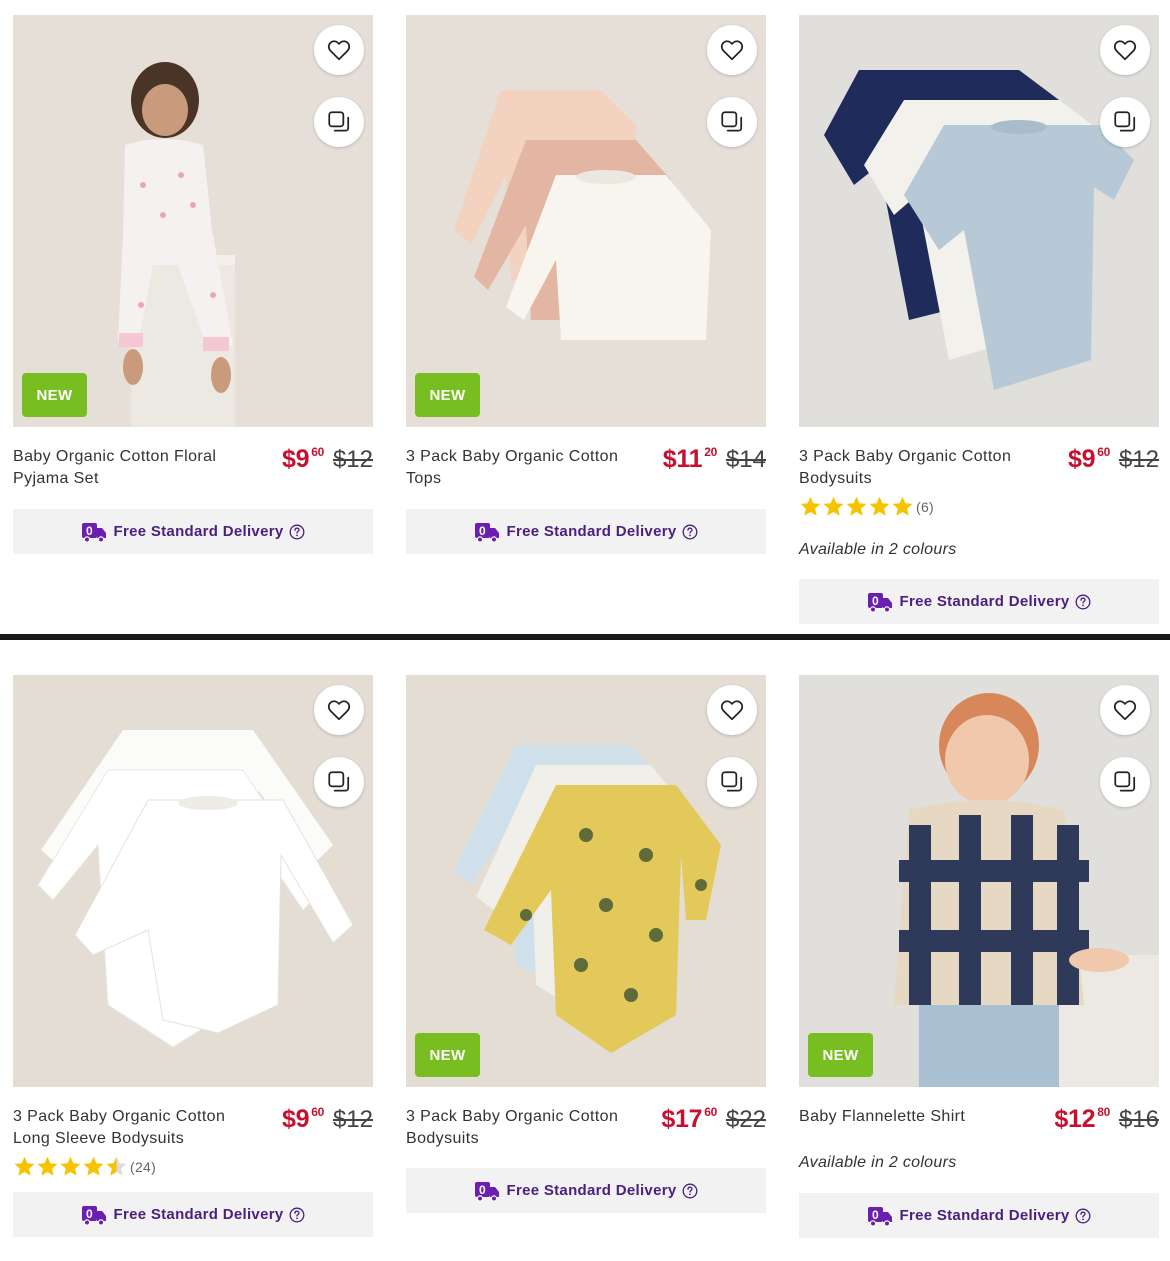 The image size is (1170, 1261). Describe the element at coordinates (745, 1119) in the screenshot. I see `was-price: $22` at that location.